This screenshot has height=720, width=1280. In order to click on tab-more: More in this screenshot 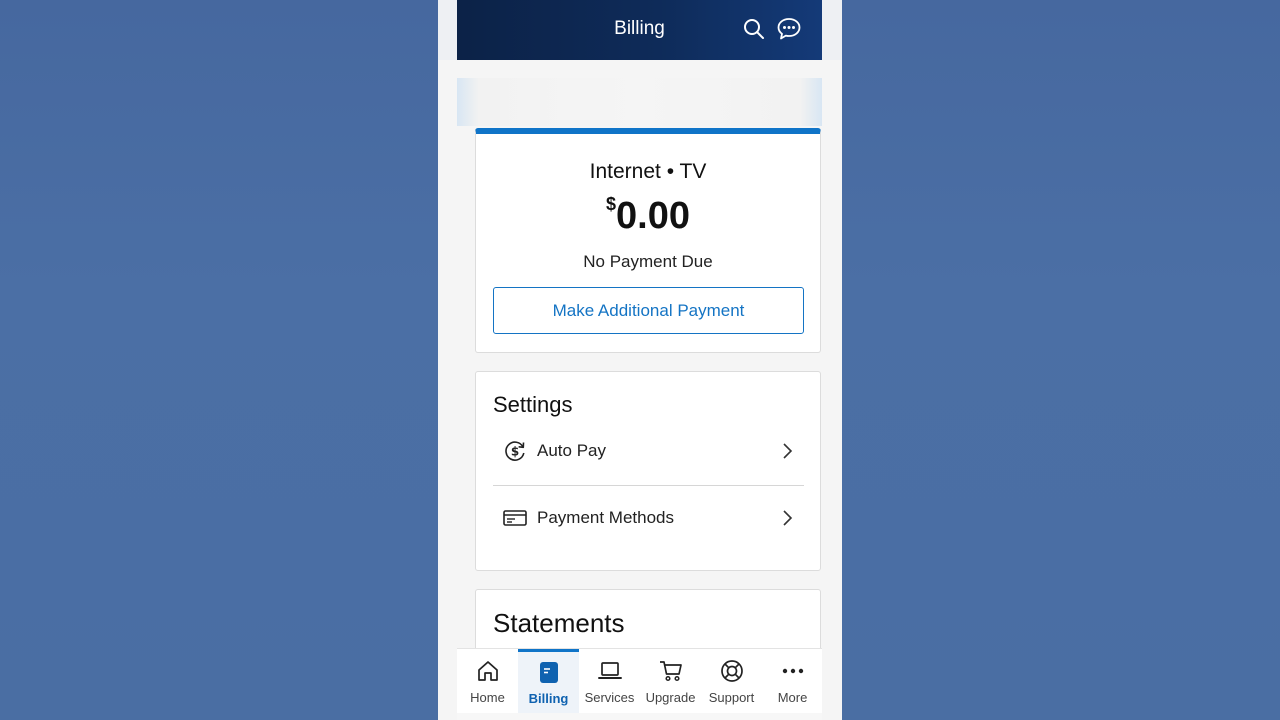, I will do `click(792, 681)`.